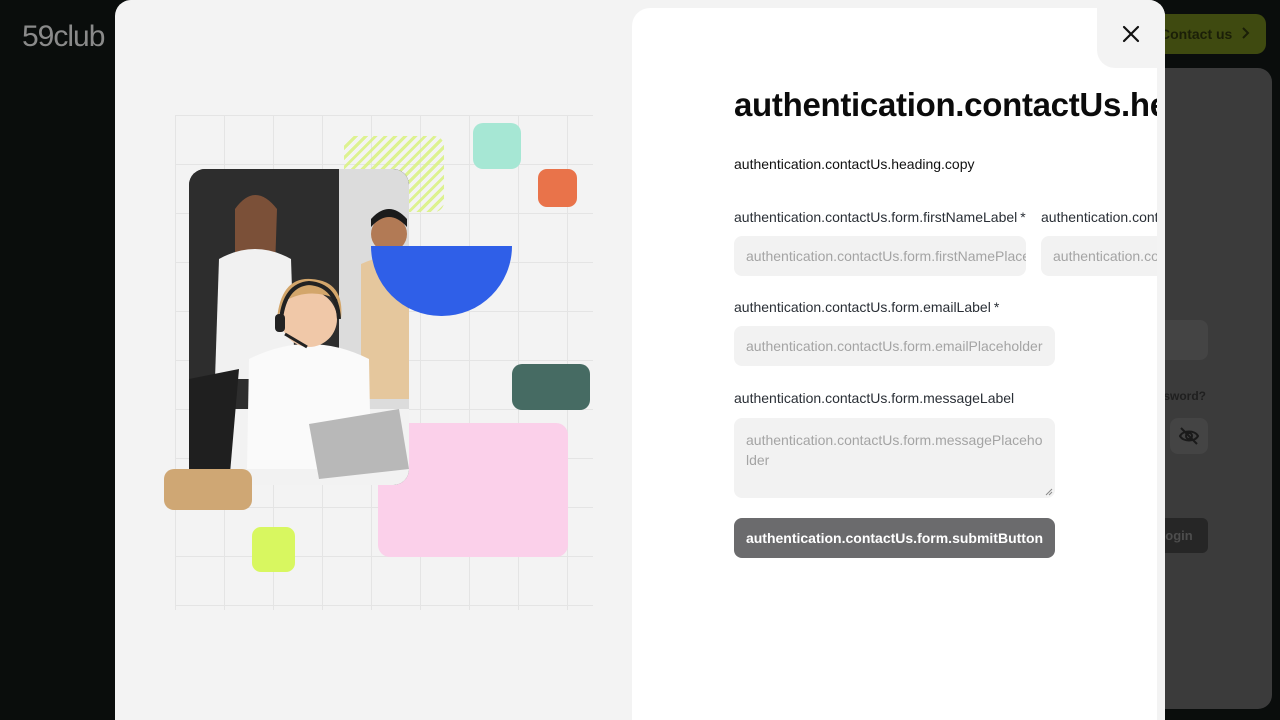  What do you see at coordinates (1049, 492) in the screenshot?
I see `resize-handle-icon` at bounding box center [1049, 492].